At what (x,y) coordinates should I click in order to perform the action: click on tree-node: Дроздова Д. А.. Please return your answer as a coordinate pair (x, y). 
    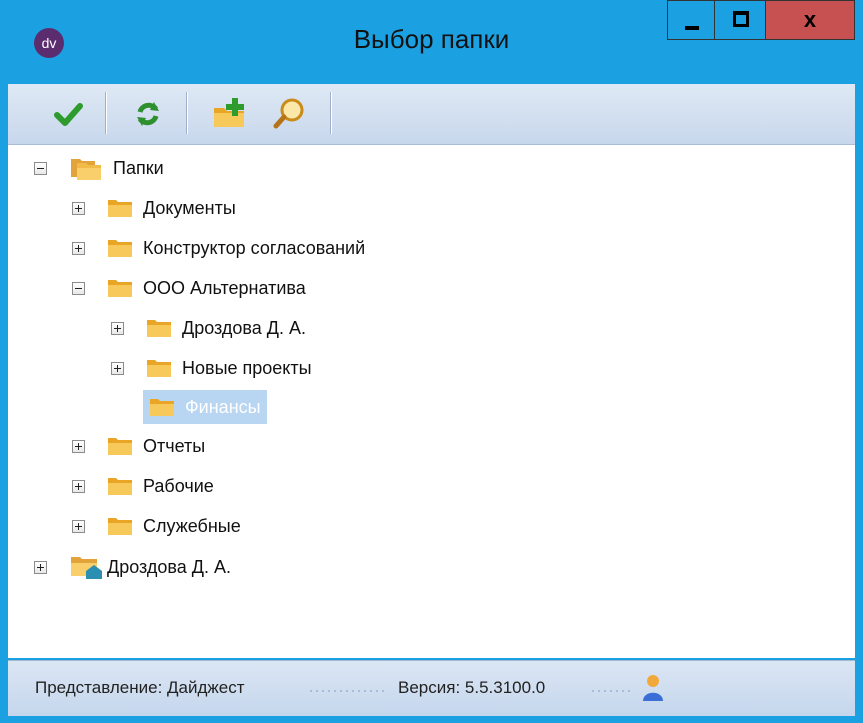
    Looking at the image, I should click on (208, 328).